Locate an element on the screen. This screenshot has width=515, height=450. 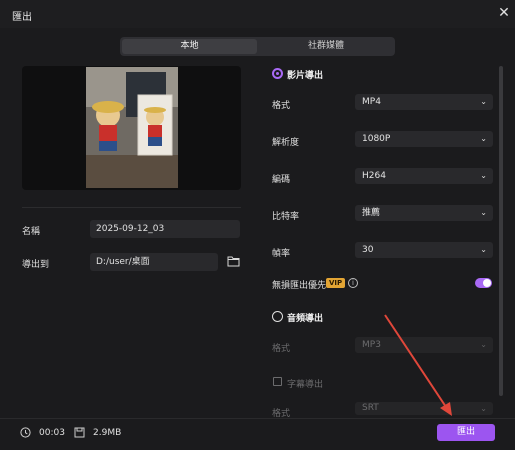
codec-select: H264 ⌄ is located at coordinates (424, 176).